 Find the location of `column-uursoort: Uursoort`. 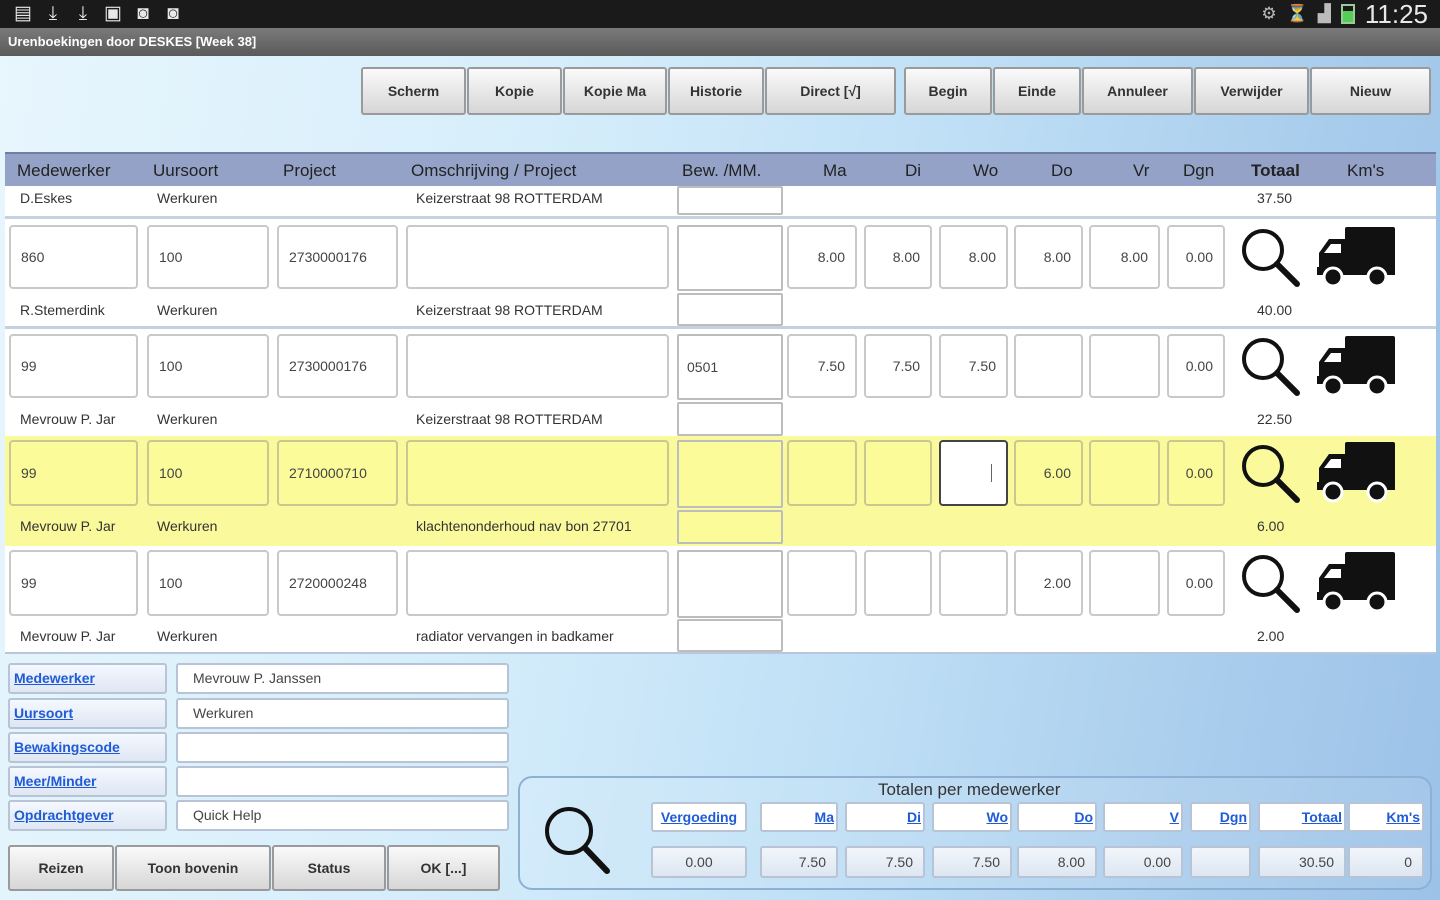

column-uursoort: Uursoort is located at coordinates (185, 171).